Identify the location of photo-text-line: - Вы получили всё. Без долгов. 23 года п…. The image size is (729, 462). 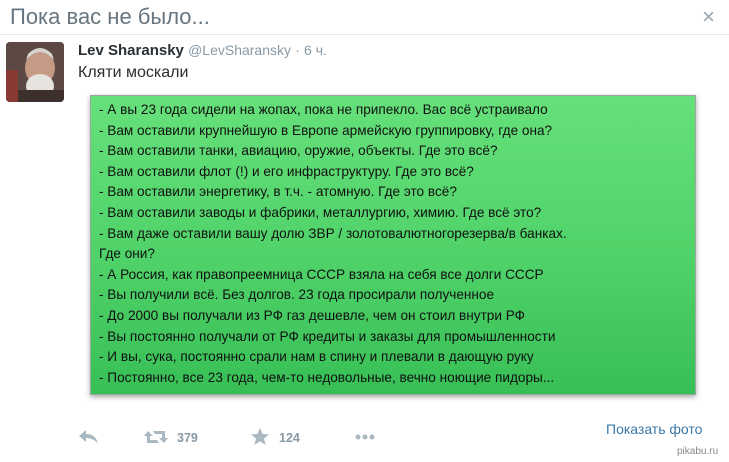
(297, 295).